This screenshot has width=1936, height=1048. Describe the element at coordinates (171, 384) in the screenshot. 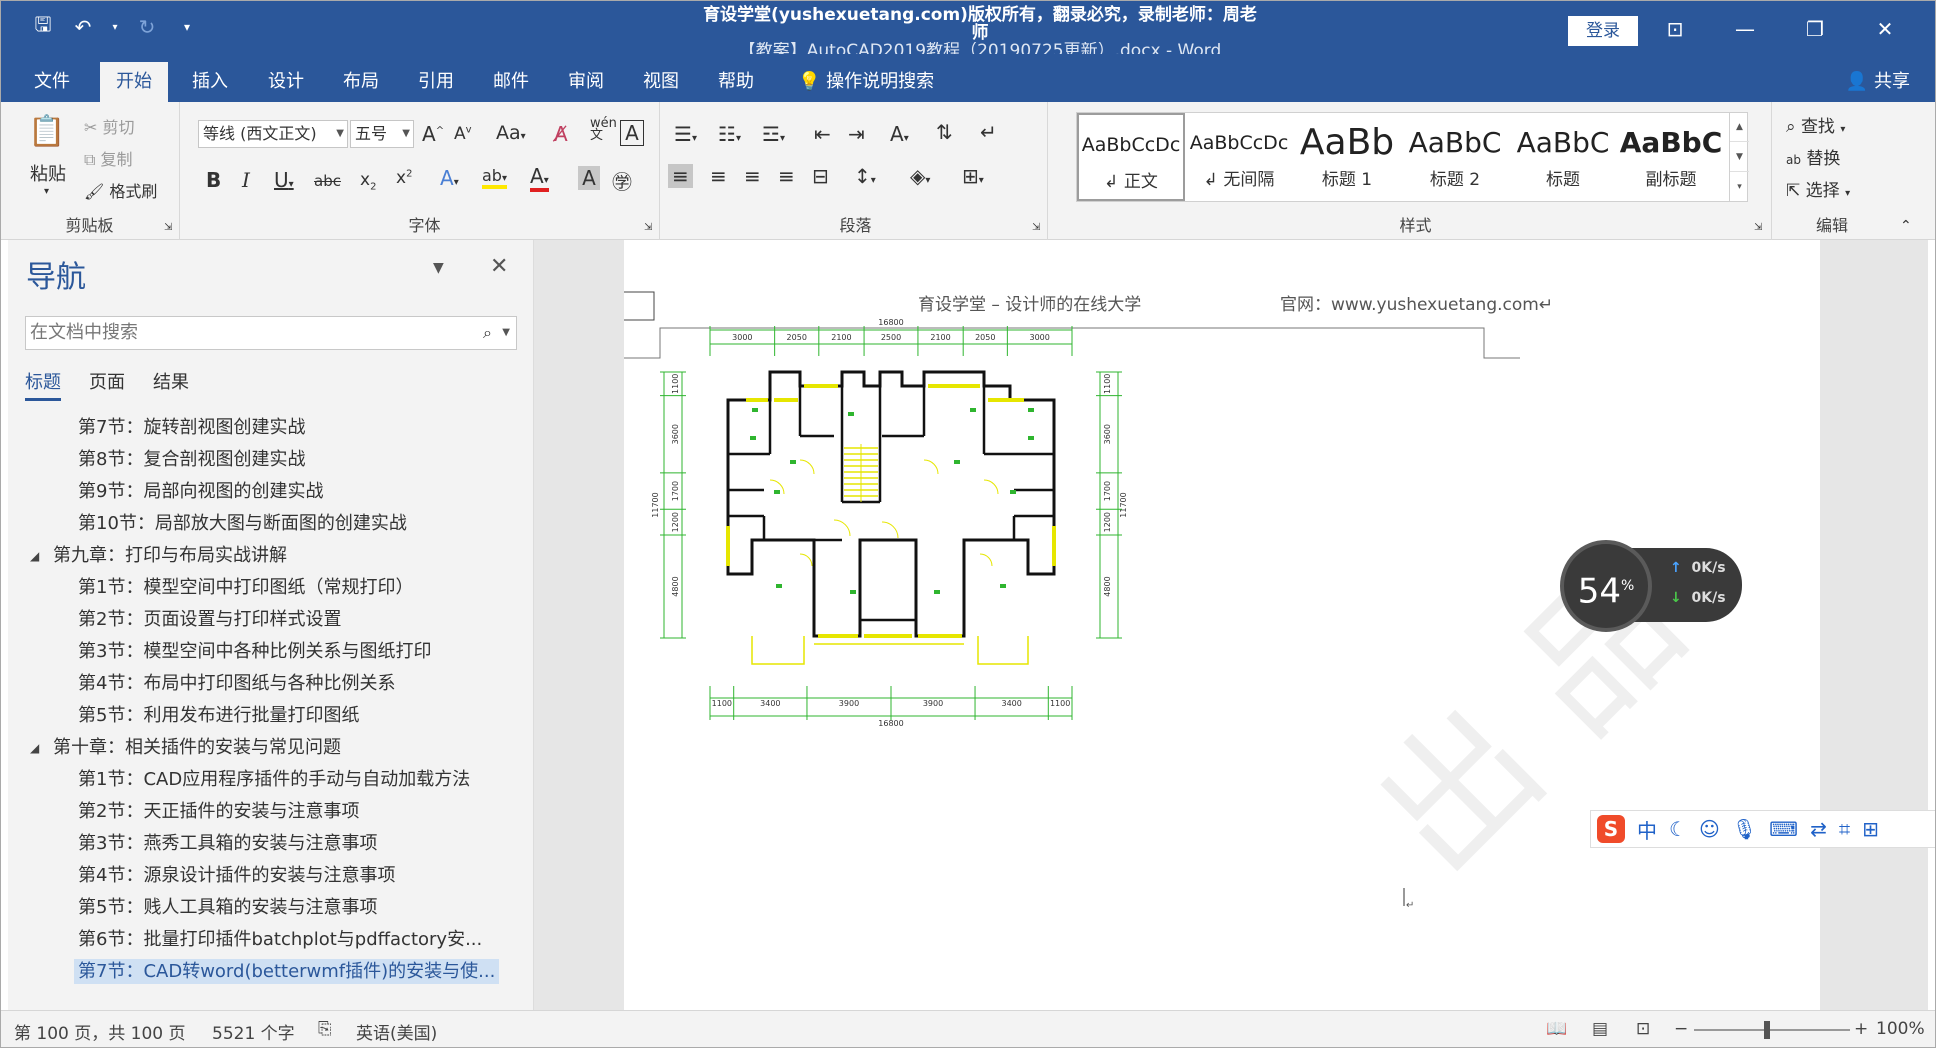

I see `nav-tab-results: 结果` at that location.